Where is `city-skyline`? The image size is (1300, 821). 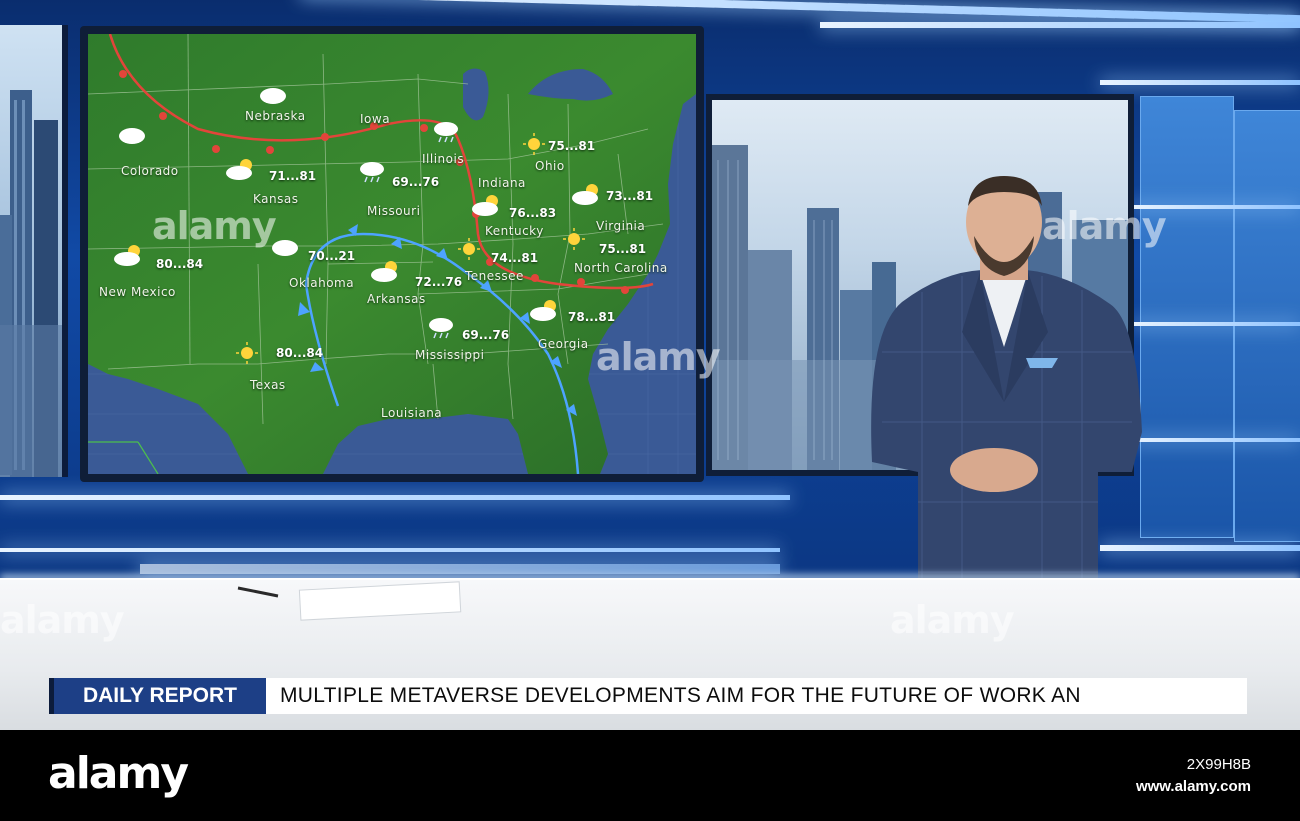
city-skyline is located at coordinates (31, 283).